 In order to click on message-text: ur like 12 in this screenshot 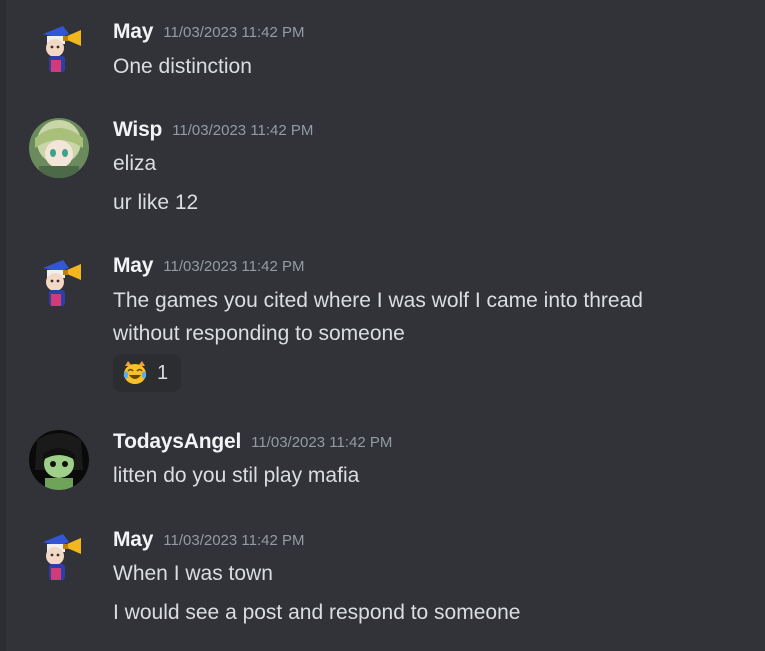, I will do `click(156, 202)`.